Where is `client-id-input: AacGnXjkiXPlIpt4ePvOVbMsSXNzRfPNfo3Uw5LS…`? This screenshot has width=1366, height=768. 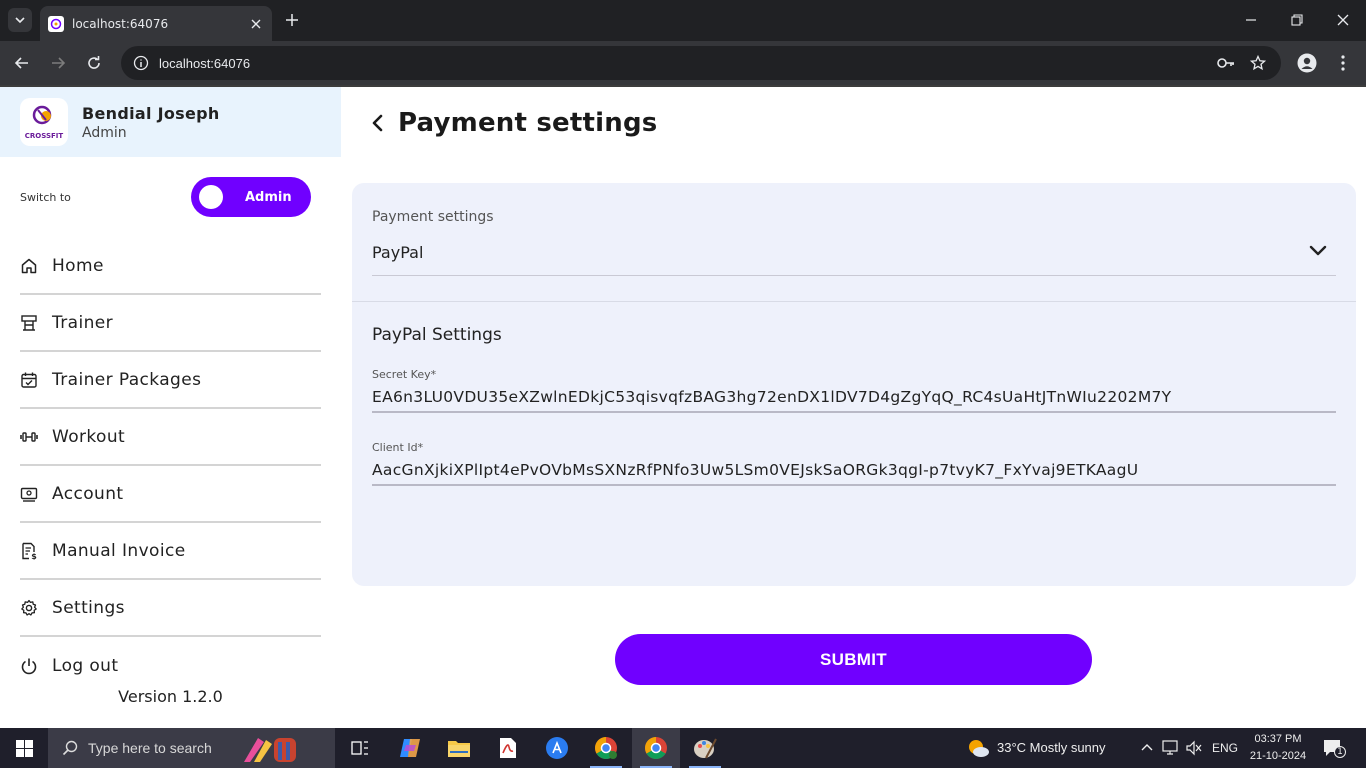
client-id-input: AacGnXjkiXPlIpt4ePvOVbMsSXNzRfPNfo3Uw5LS… is located at coordinates (854, 470).